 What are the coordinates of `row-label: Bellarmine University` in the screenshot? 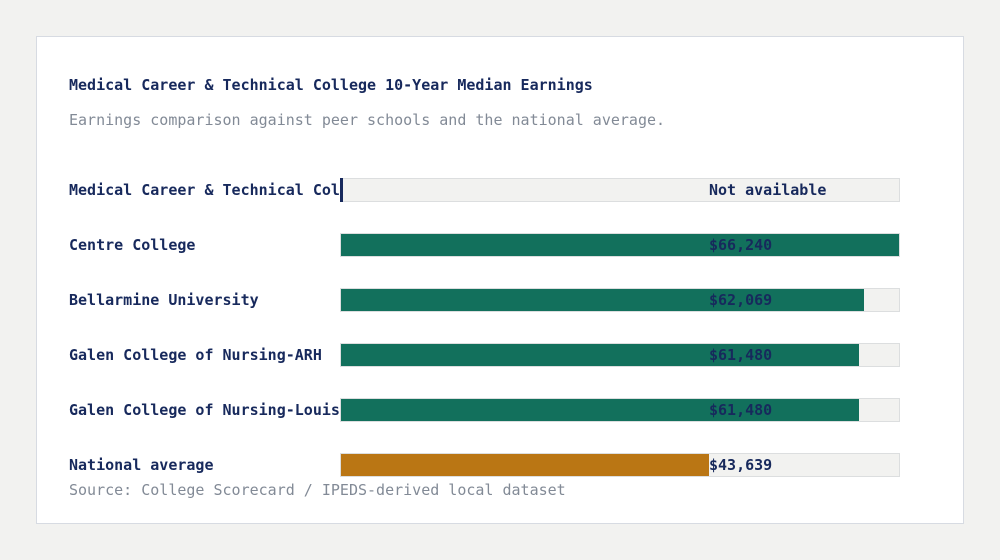 It's located at (164, 300).